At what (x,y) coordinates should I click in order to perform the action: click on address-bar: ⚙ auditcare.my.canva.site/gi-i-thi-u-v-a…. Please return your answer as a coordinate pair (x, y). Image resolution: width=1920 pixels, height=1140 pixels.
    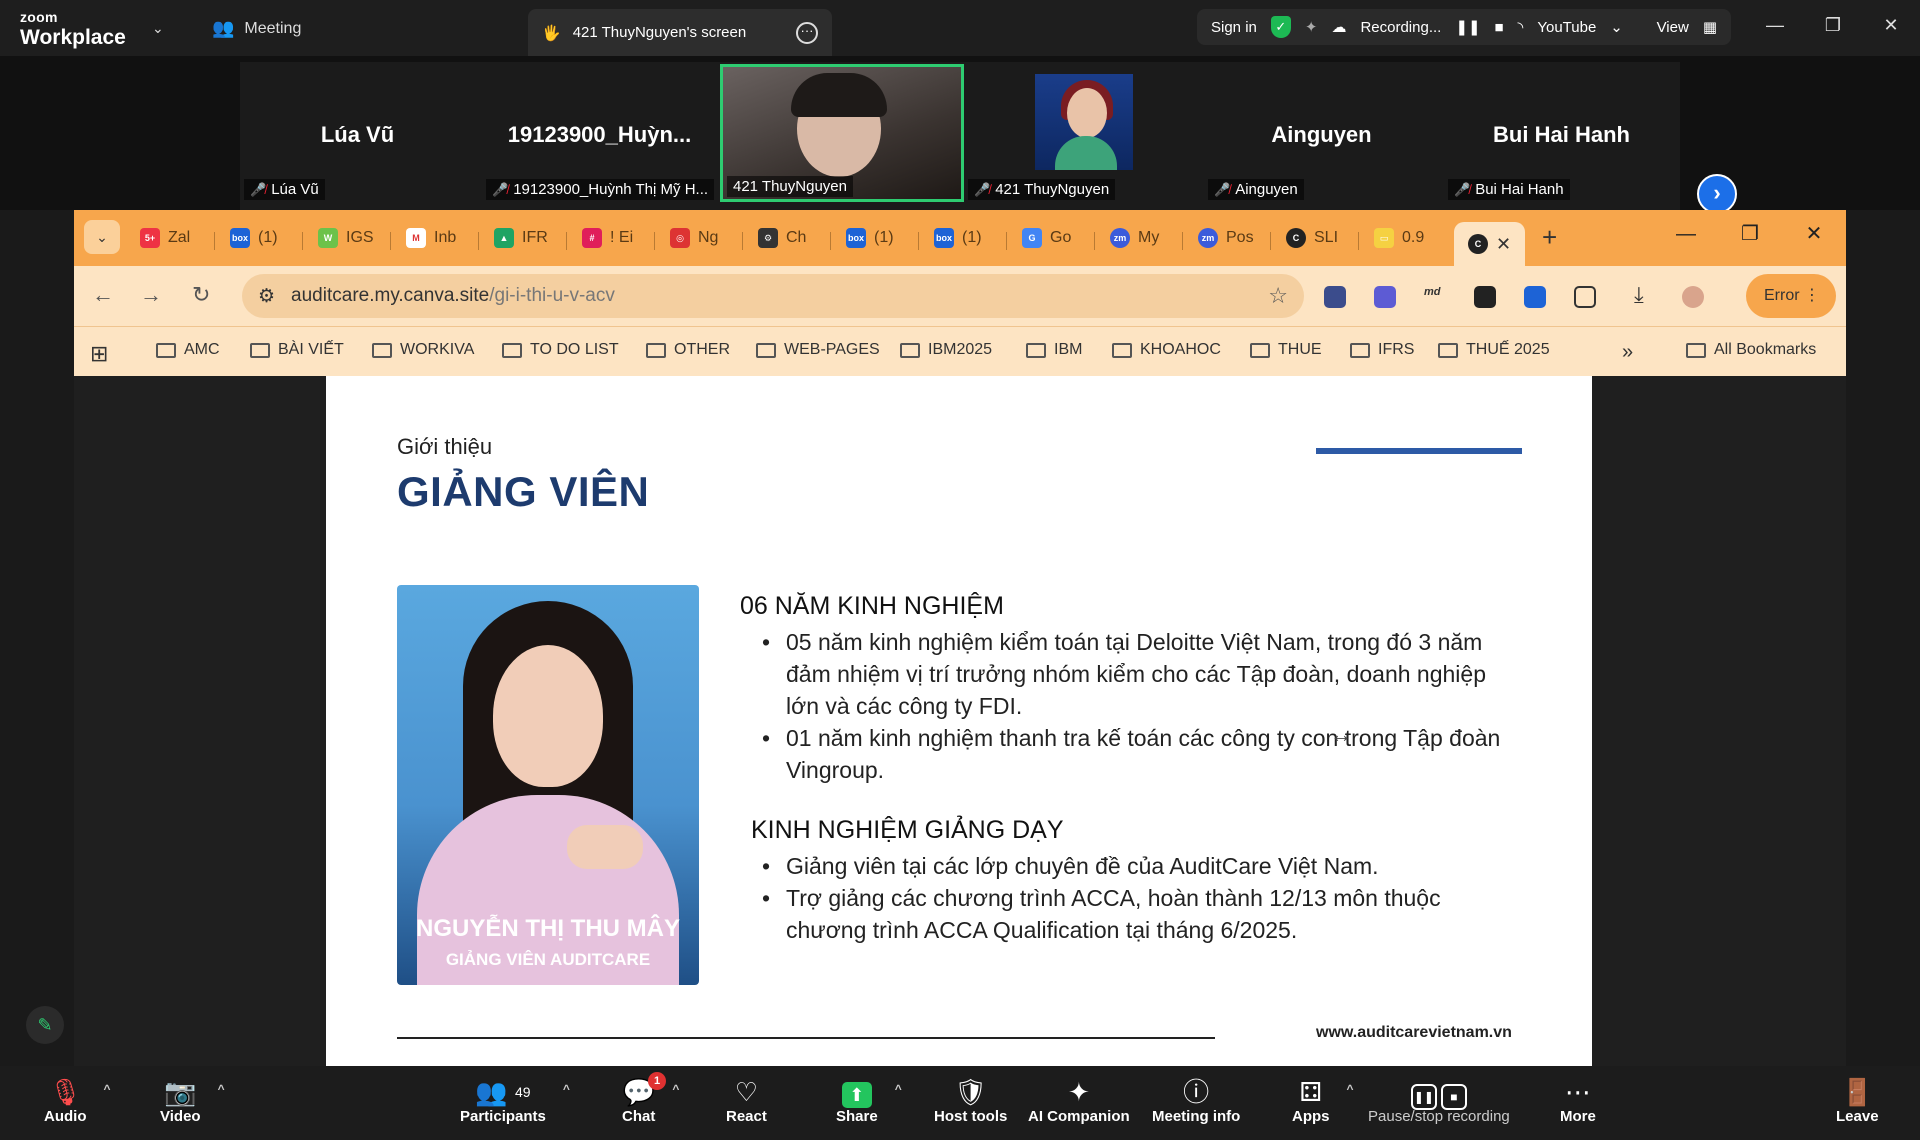
    Looking at the image, I should click on (773, 296).